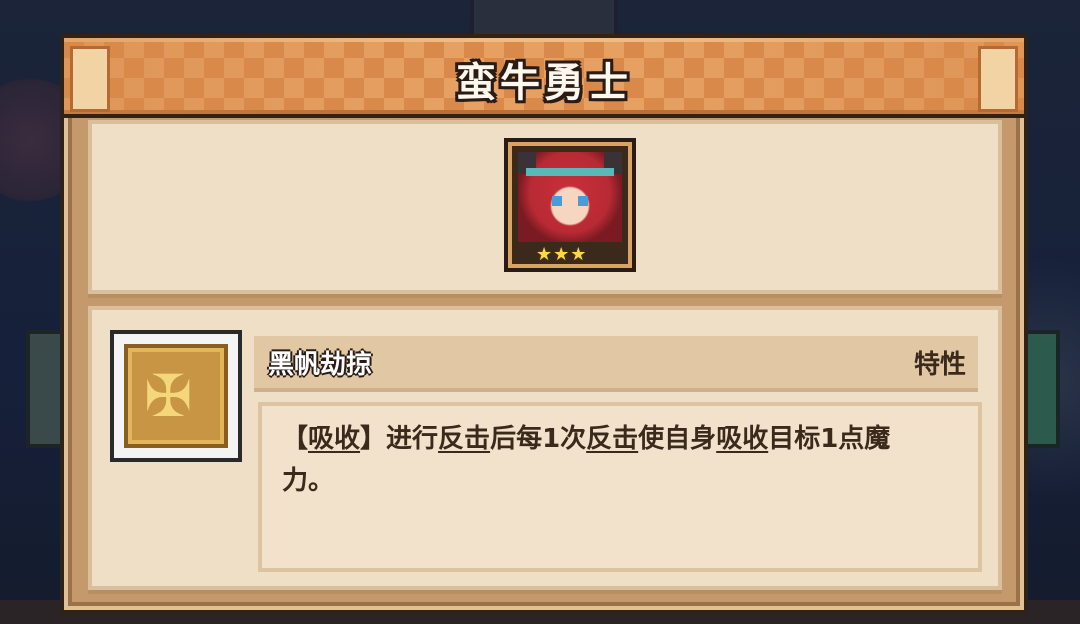 The width and height of the screenshot is (1080, 624). I want to click on desc-text-3: 后每1次, so click(538, 439).